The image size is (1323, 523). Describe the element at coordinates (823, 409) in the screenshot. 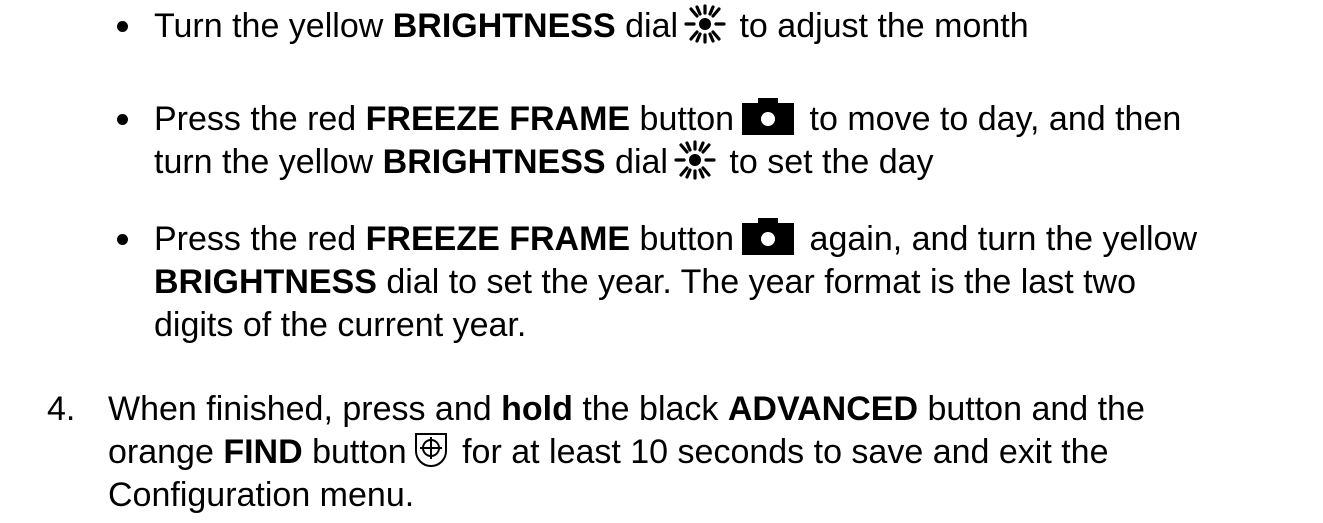

I see `advanced-label: ADVANCED` at that location.